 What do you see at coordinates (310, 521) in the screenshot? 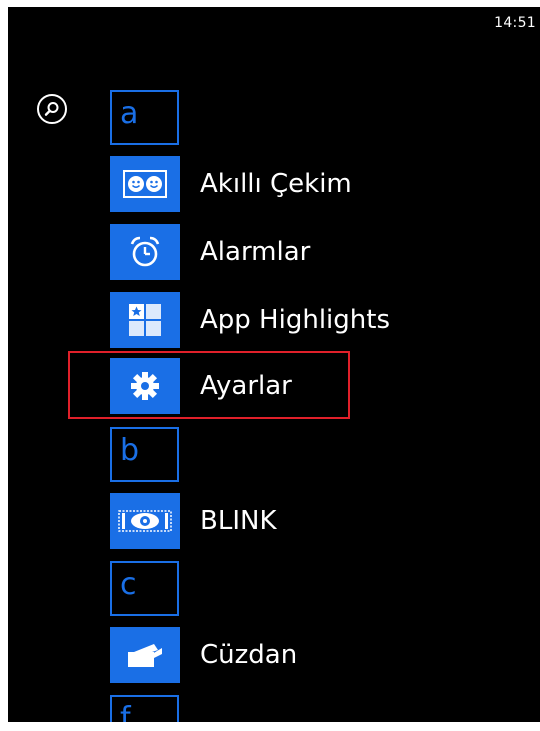
I see `app-item-blink: BLINK` at bounding box center [310, 521].